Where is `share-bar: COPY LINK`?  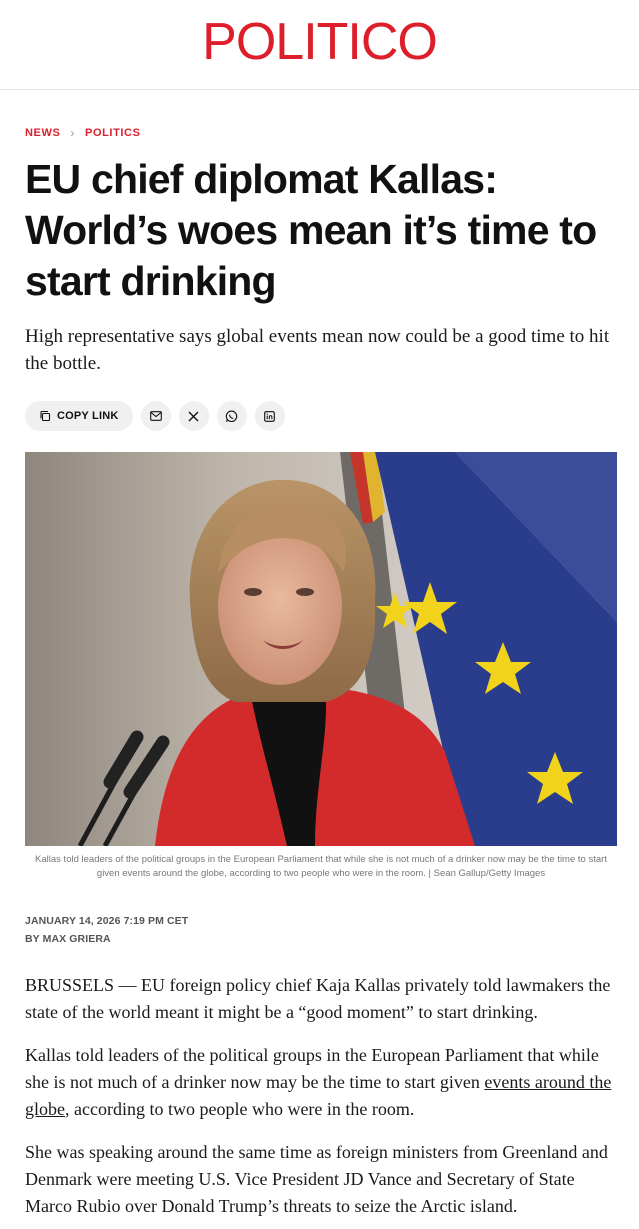
share-bar: COPY LINK is located at coordinates (319, 416).